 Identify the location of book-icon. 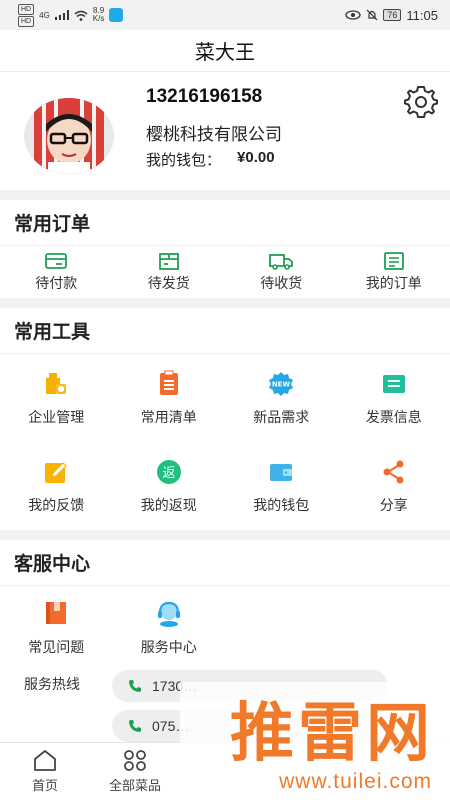
(56, 613).